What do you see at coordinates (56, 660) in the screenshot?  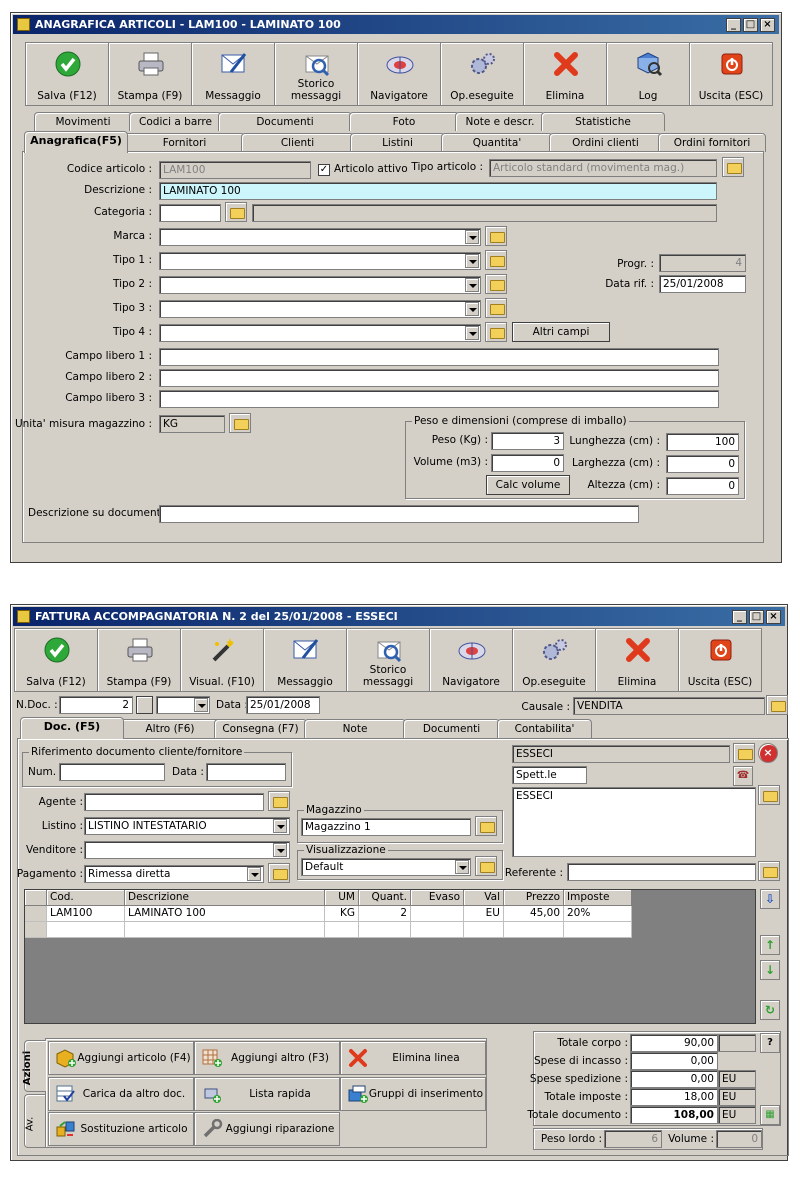 I see `w2-button-0: Salva (F12)` at bounding box center [56, 660].